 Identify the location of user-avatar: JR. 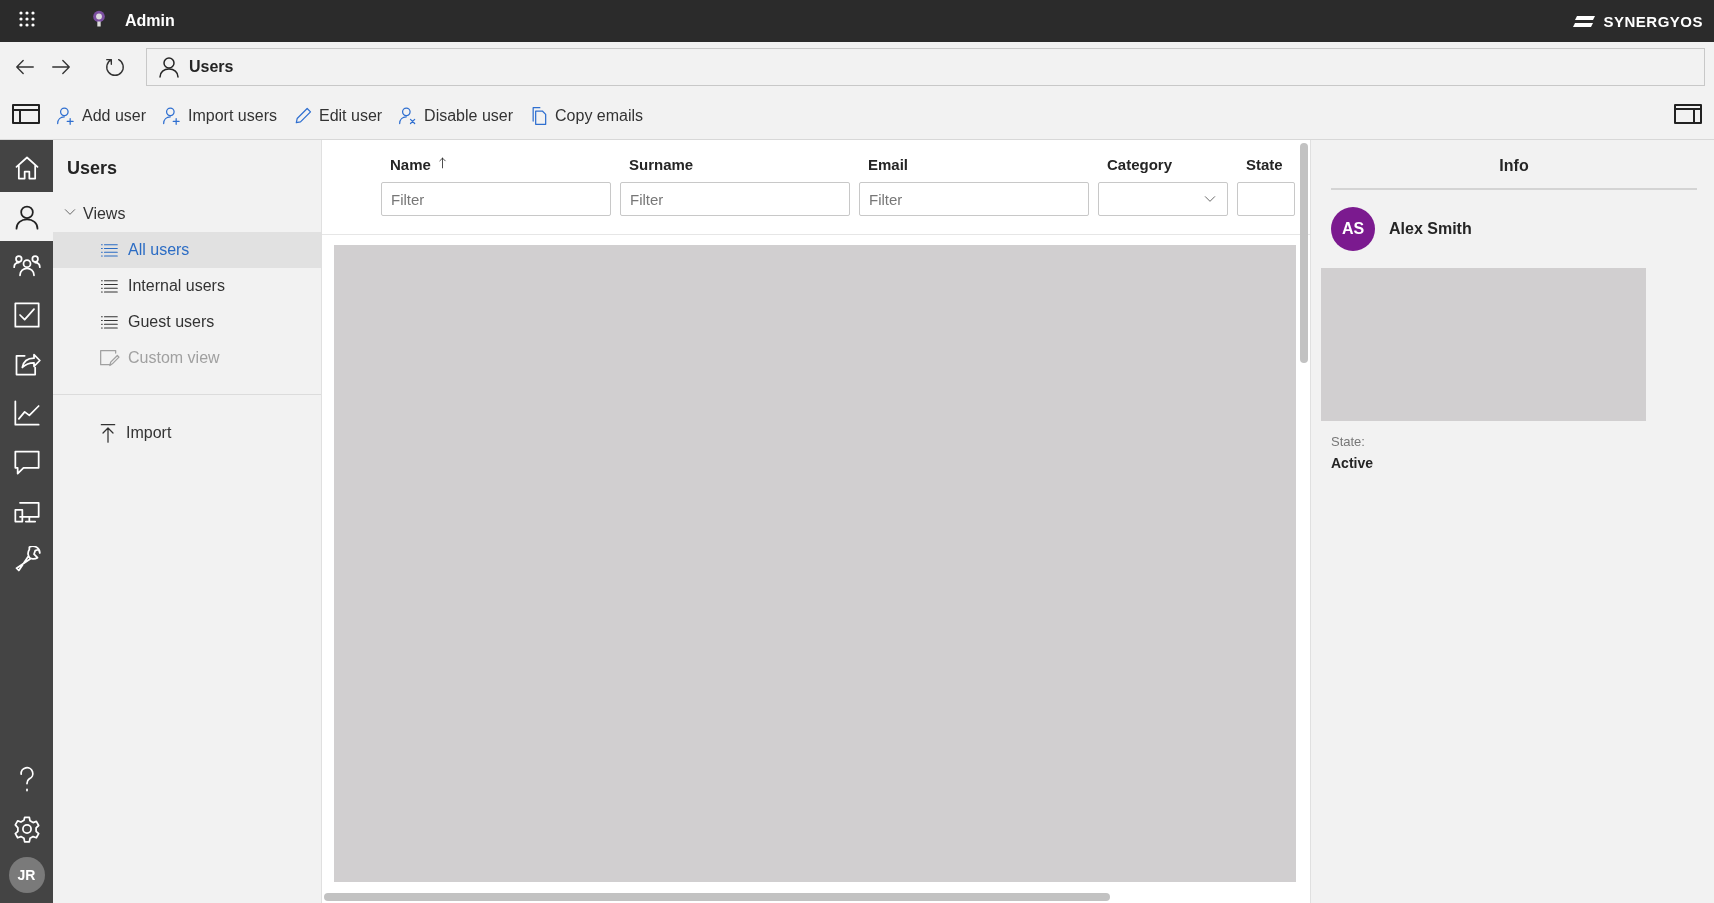
(26, 875).